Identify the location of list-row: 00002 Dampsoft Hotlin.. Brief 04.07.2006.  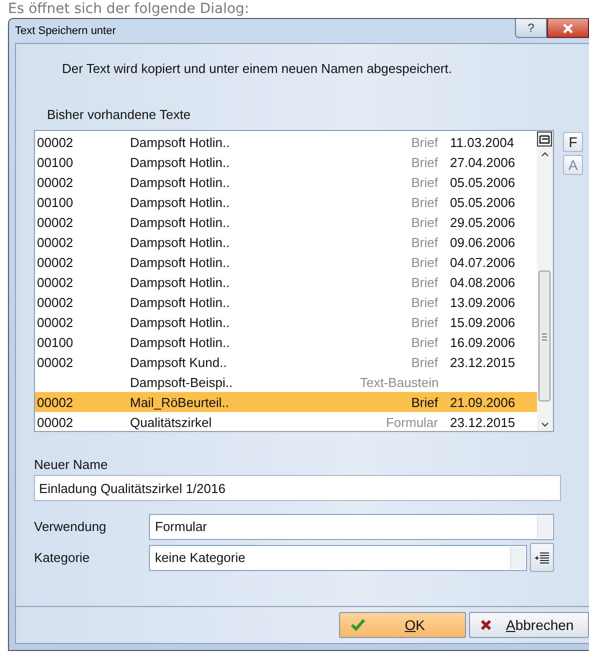
(286, 262).